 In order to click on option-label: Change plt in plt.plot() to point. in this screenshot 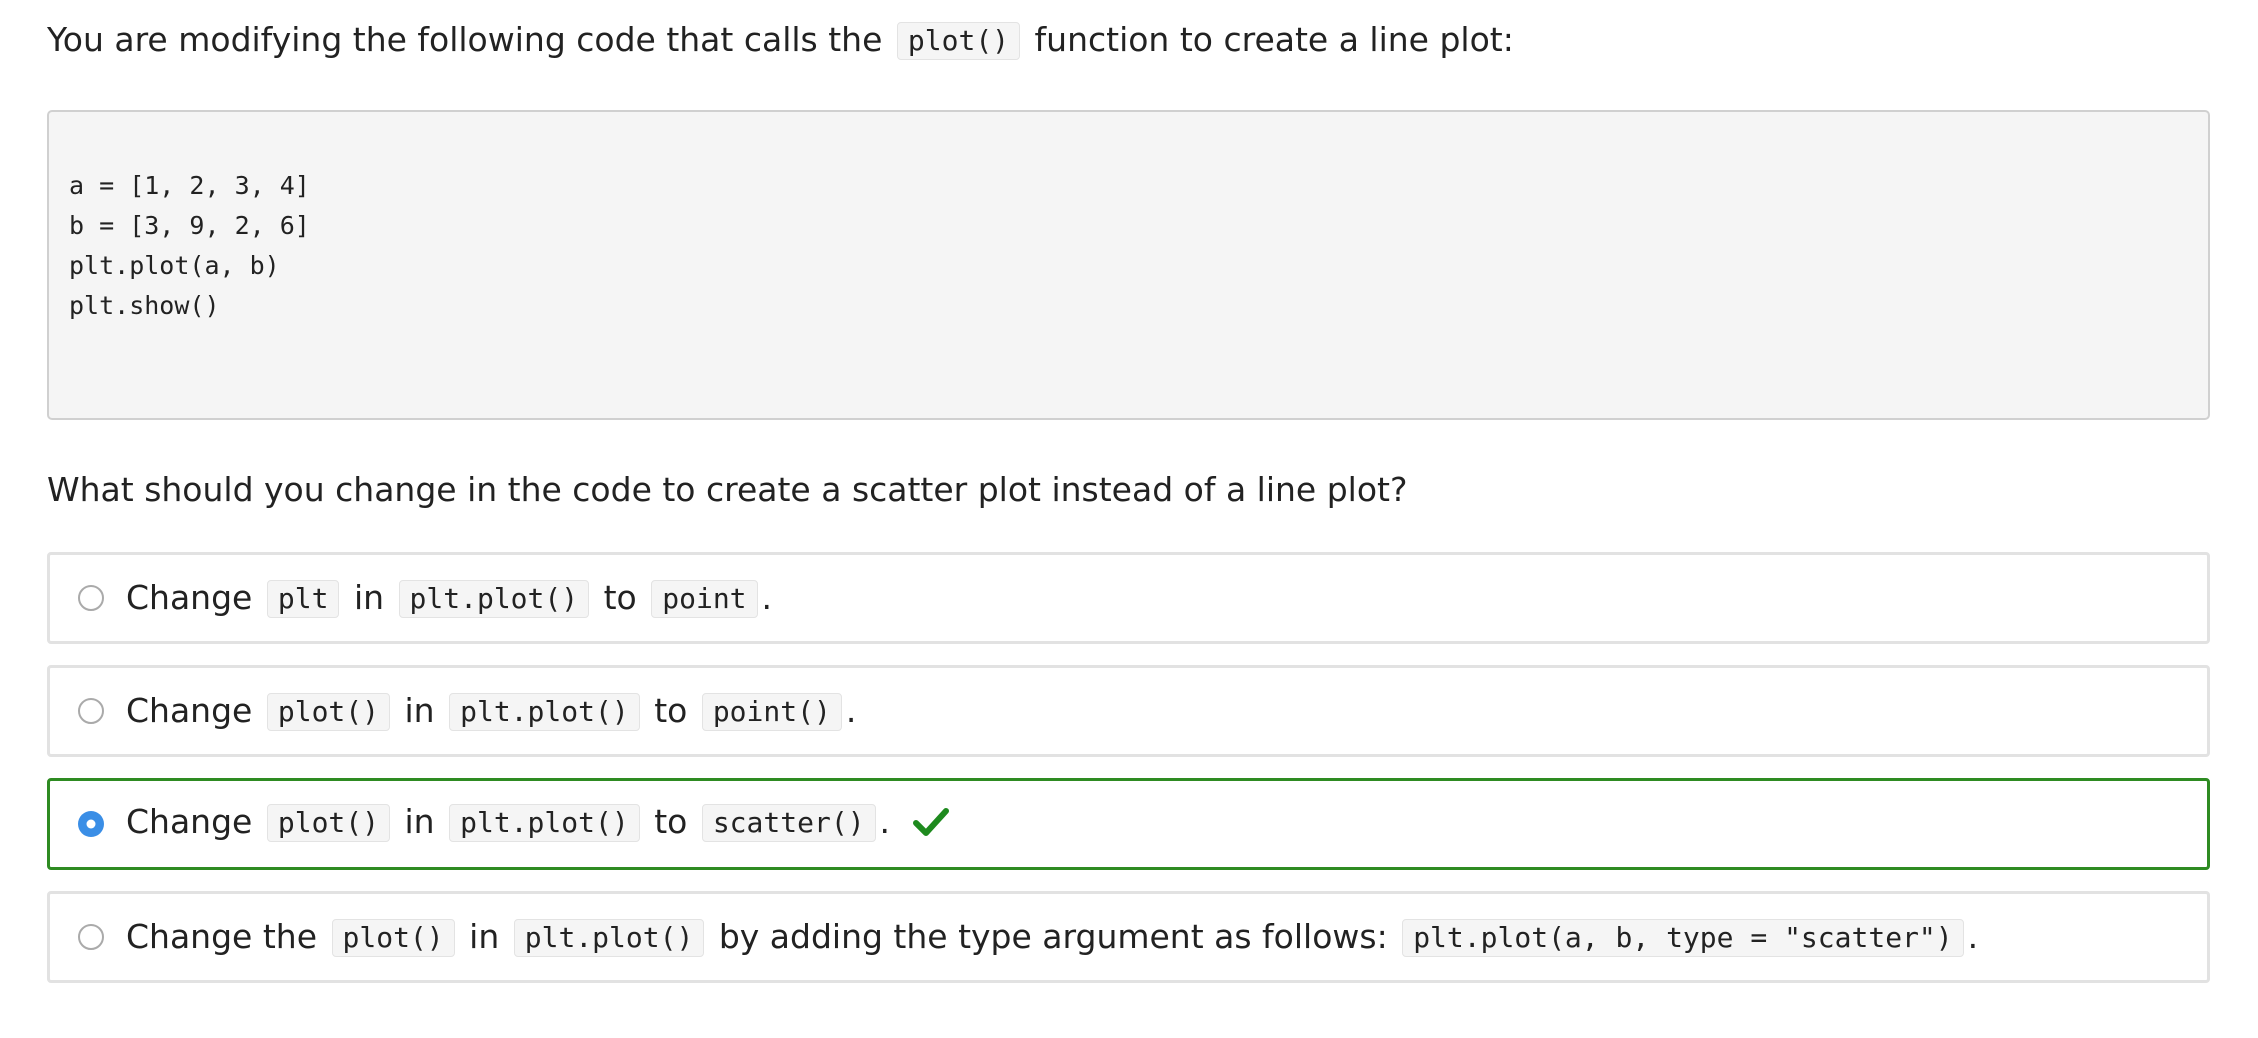, I will do `click(449, 598)`.